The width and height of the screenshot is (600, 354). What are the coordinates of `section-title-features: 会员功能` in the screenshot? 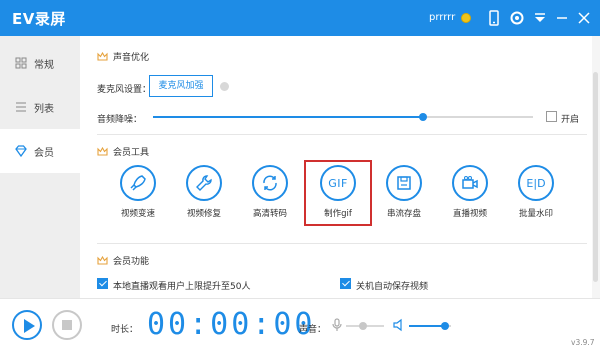 It's located at (123, 260).